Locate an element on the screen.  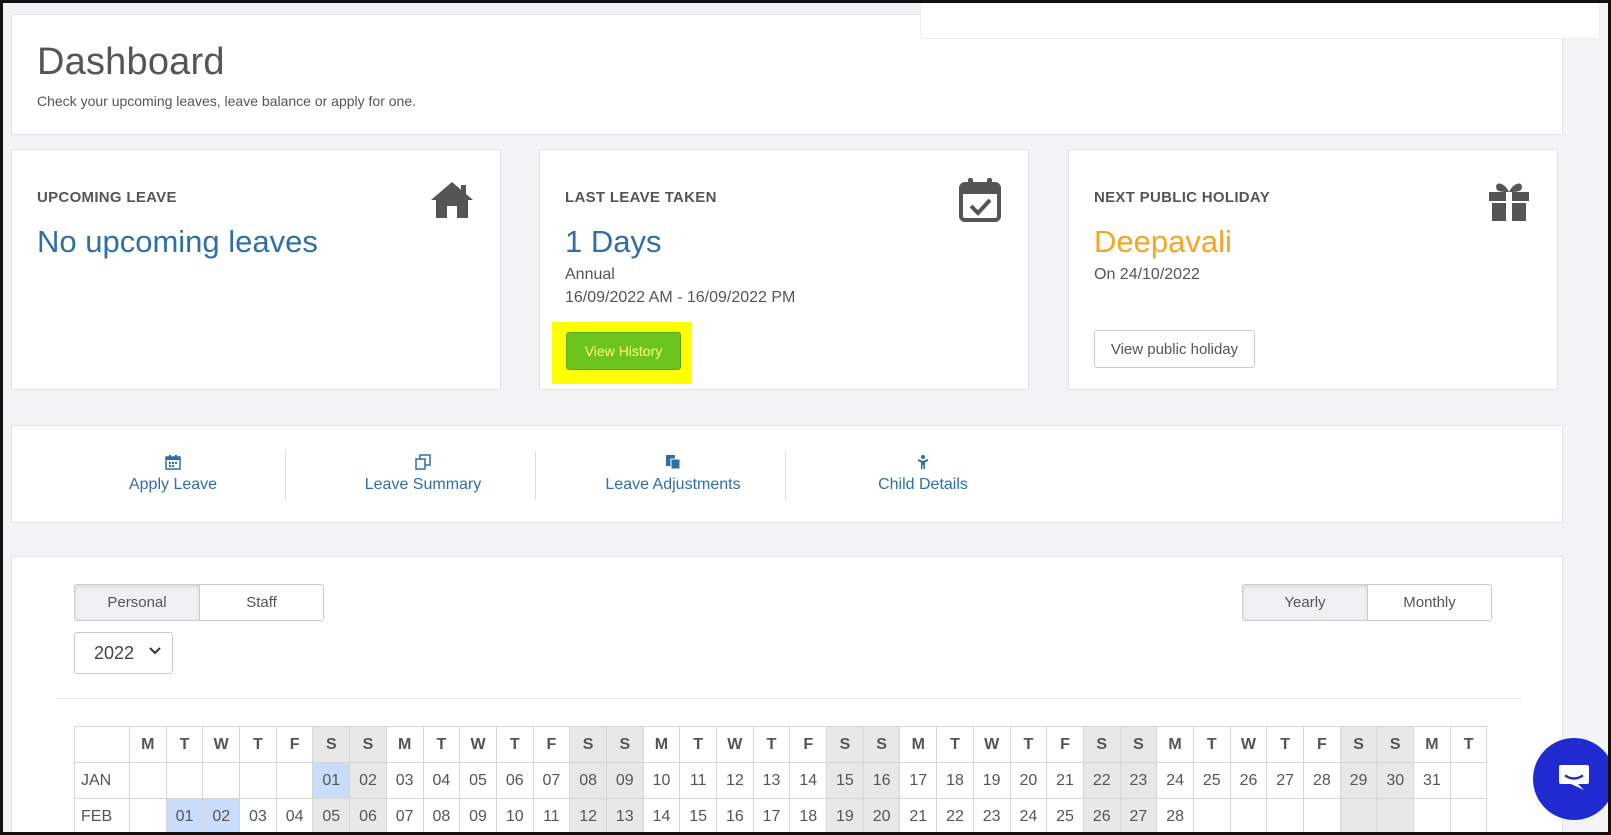
weekday-header: M is located at coordinates (661, 744).